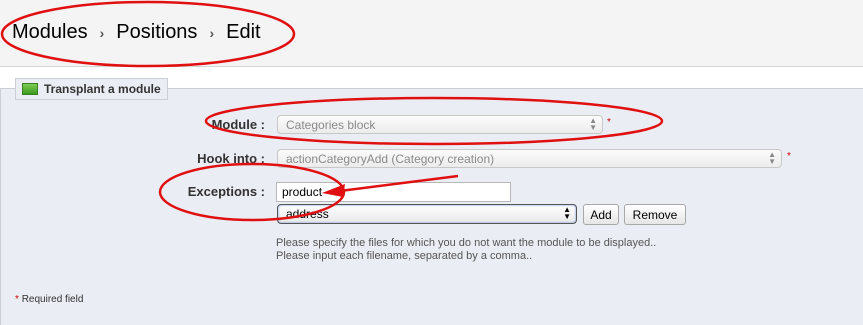  I want to click on add-button: Add, so click(601, 214).